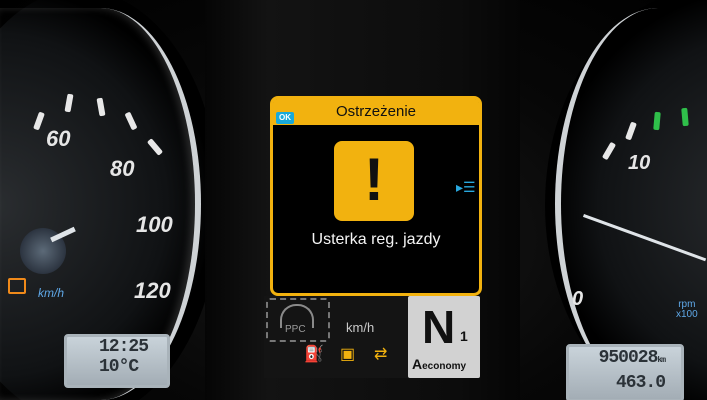 The image size is (707, 400). Describe the element at coordinates (376, 239) in the screenshot. I see `warning-message: Usterka reg. jazdy` at that location.